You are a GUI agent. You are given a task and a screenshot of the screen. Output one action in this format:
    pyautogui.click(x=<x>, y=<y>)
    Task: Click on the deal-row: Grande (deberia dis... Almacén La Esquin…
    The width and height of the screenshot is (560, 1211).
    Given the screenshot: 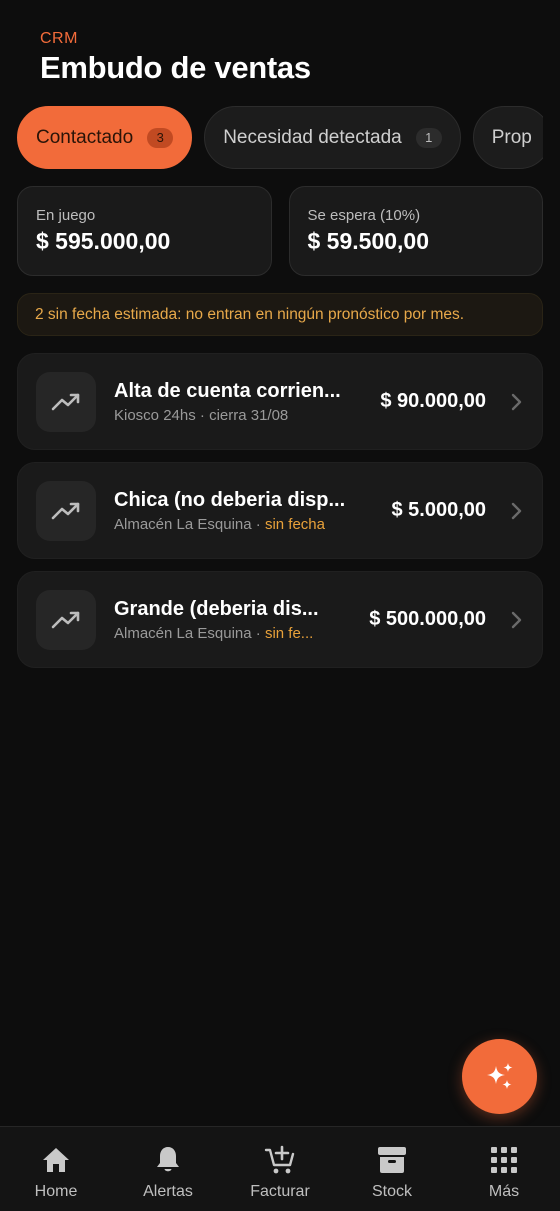 What is the action you would take?
    pyautogui.click(x=280, y=619)
    